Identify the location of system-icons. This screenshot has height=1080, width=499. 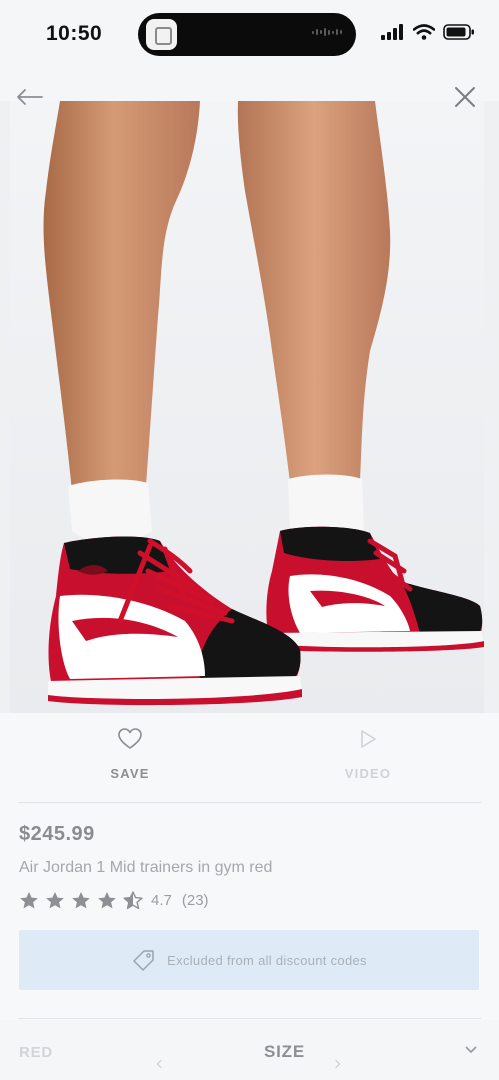
(428, 32).